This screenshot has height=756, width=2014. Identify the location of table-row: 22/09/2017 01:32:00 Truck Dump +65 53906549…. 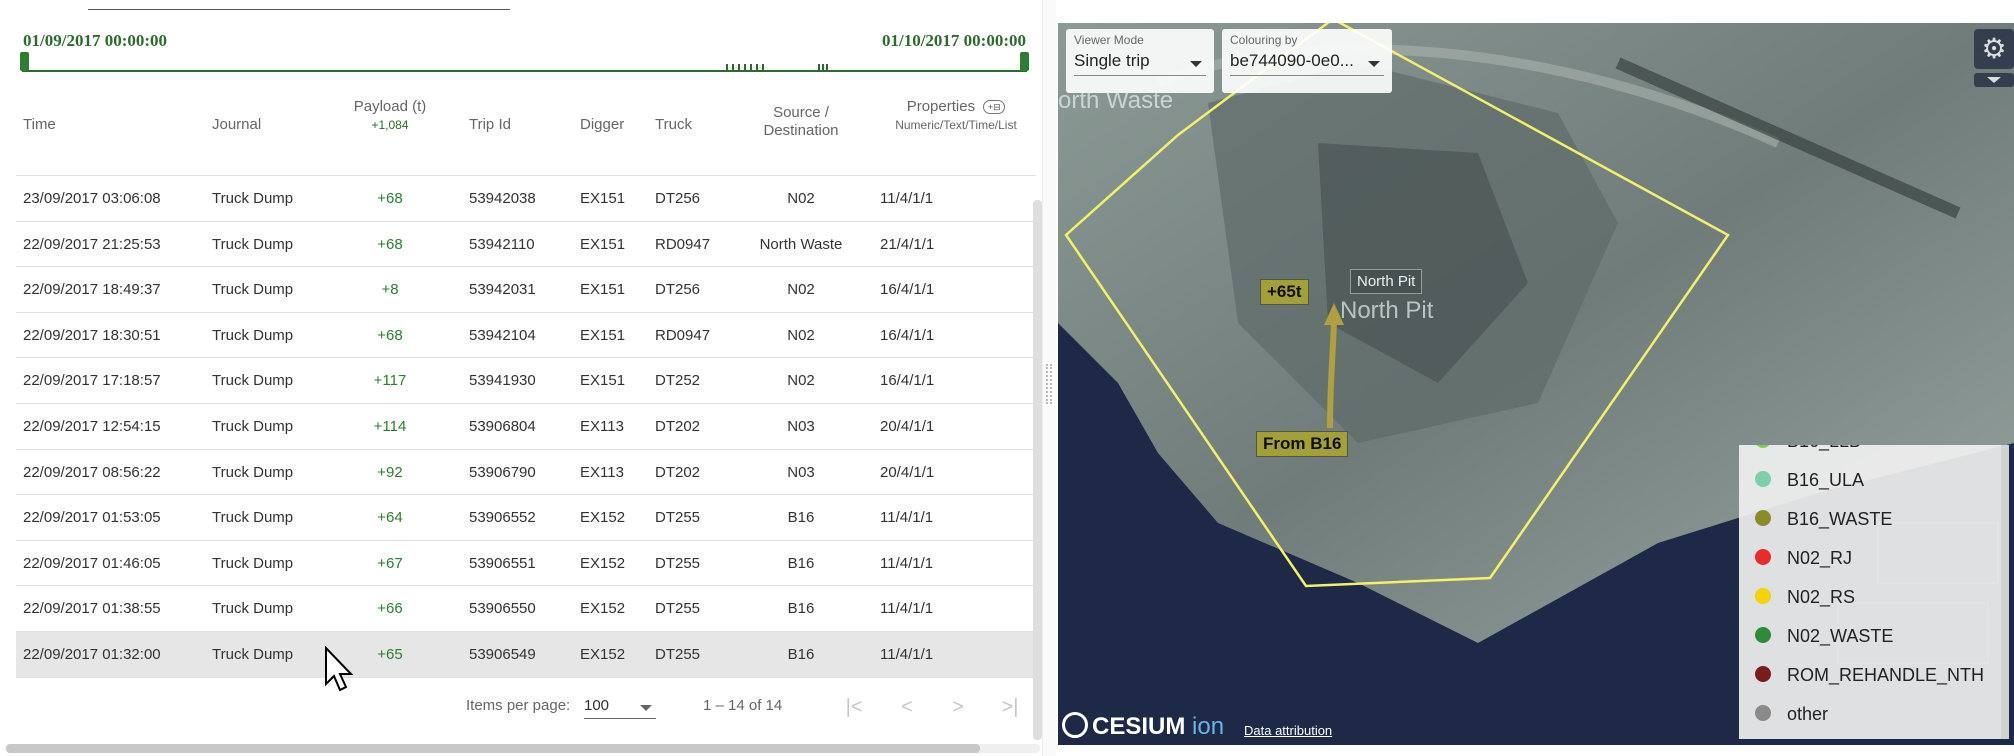
(526, 654).